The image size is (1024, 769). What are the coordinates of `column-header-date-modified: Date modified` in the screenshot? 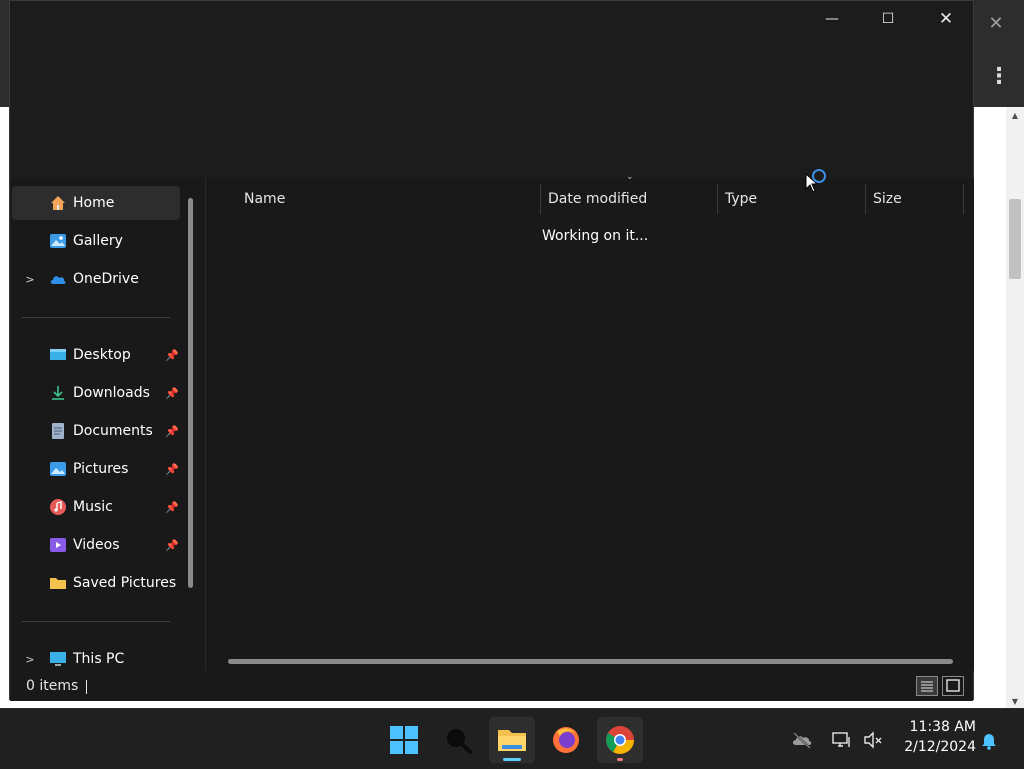 It's located at (597, 199).